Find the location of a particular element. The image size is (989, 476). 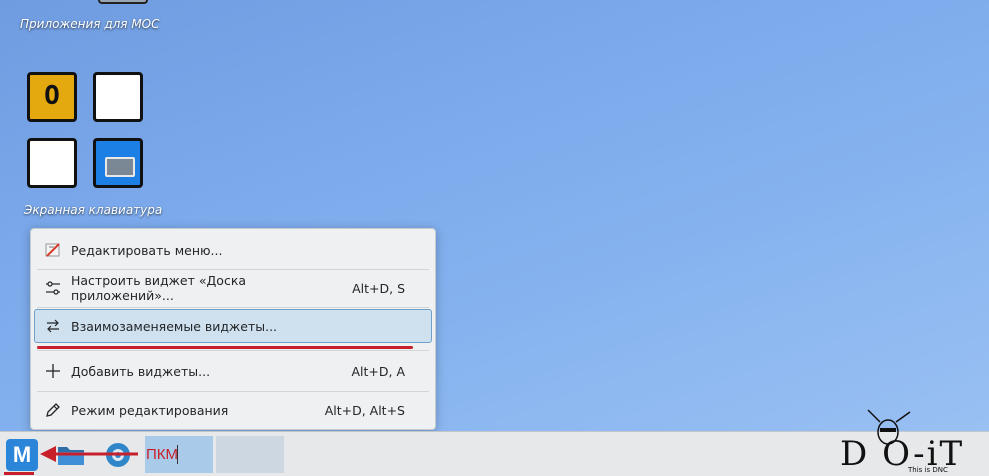

key-o-icon: O is located at coordinates (52, 97).